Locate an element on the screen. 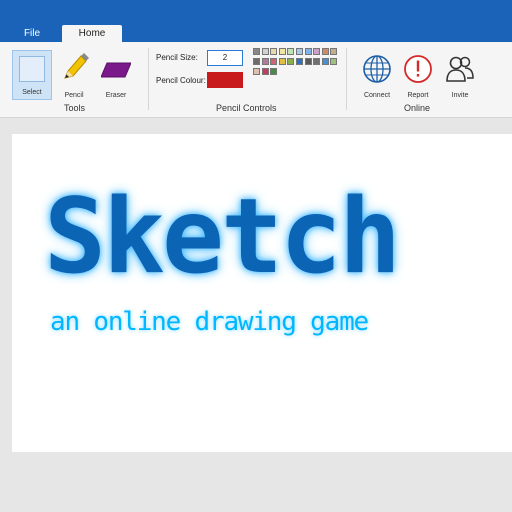 Image resolution: width=512 pixels, height=512 pixels. canvas-subtitle: an online drawing game is located at coordinates (209, 322).